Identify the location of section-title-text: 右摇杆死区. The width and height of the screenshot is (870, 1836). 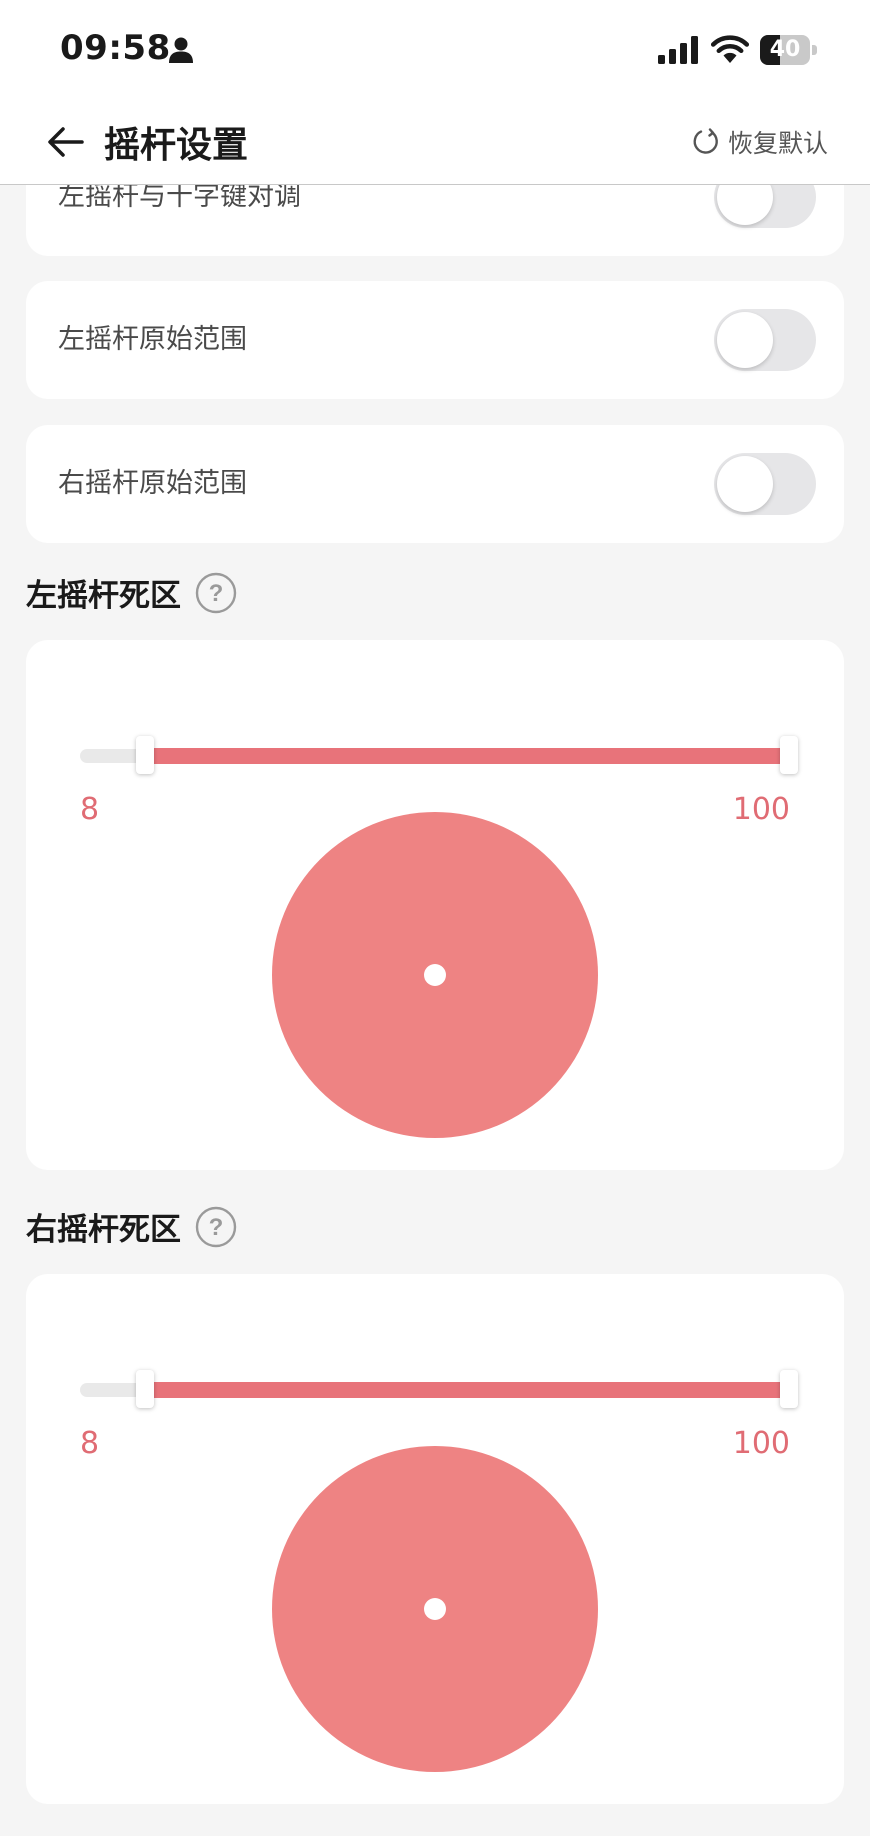
(103, 1230).